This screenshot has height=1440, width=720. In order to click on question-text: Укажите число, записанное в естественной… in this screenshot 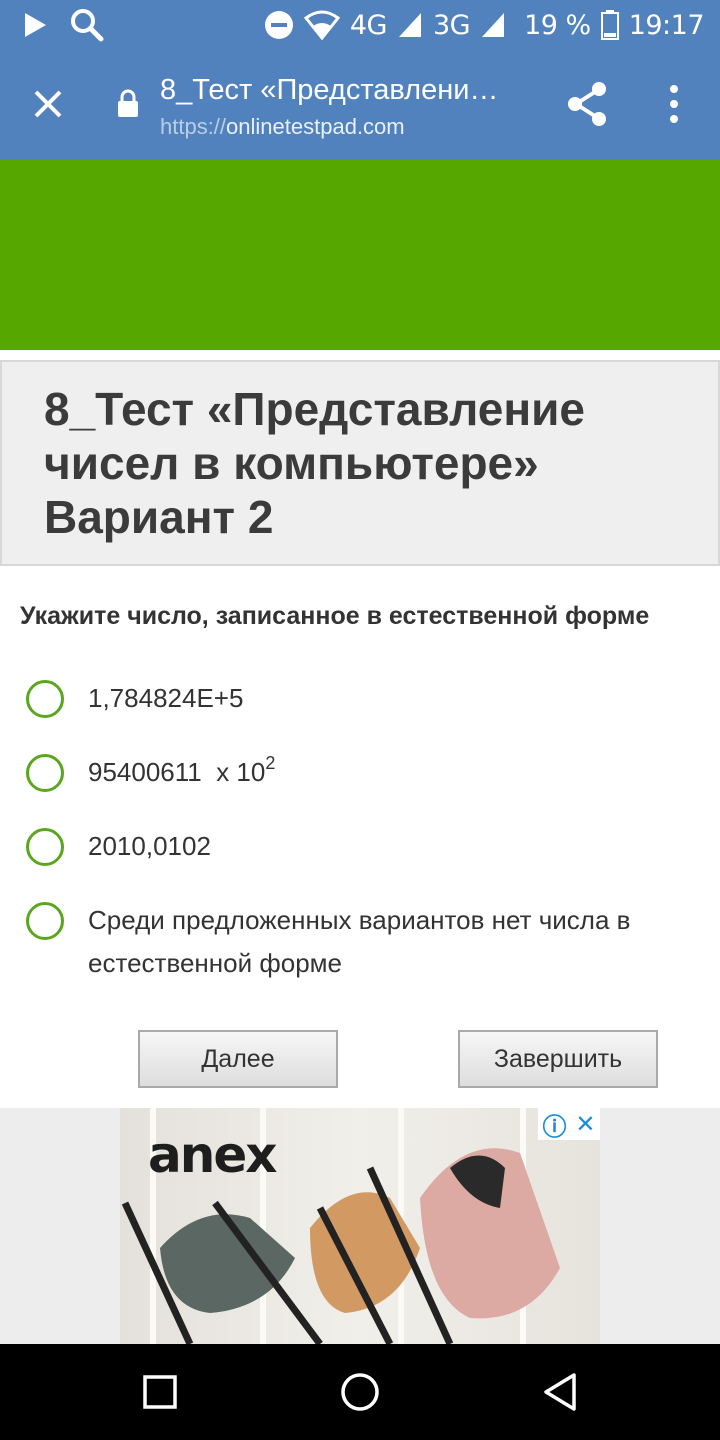, I will do `click(335, 616)`.